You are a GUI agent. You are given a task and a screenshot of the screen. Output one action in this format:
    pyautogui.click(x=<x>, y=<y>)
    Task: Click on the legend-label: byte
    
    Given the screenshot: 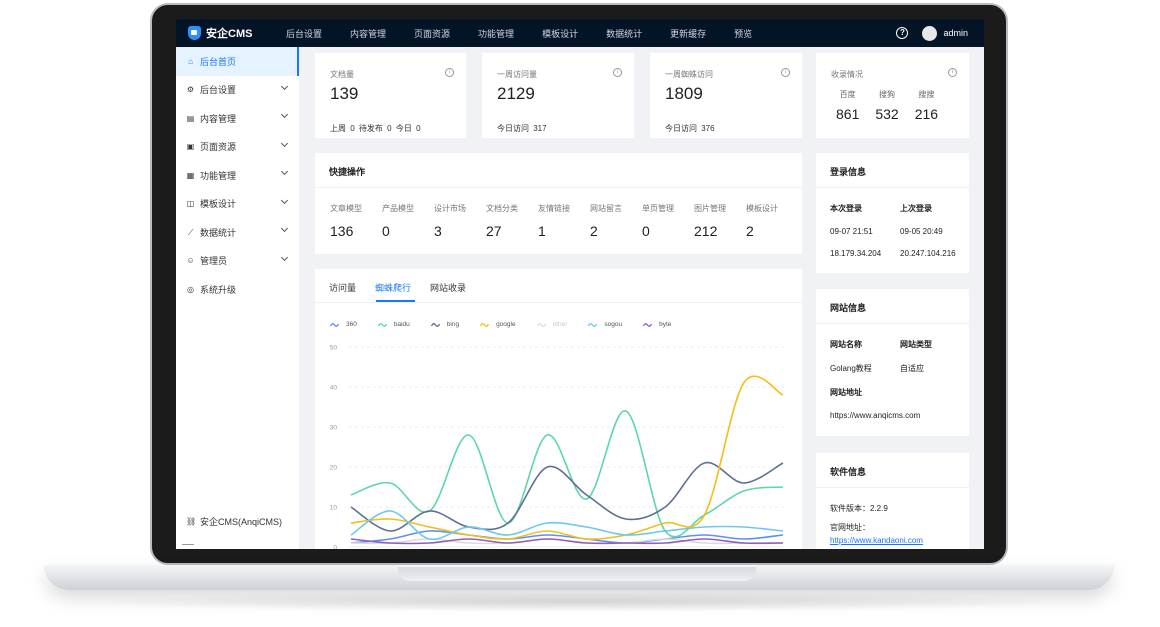 What is the action you would take?
    pyautogui.click(x=665, y=324)
    